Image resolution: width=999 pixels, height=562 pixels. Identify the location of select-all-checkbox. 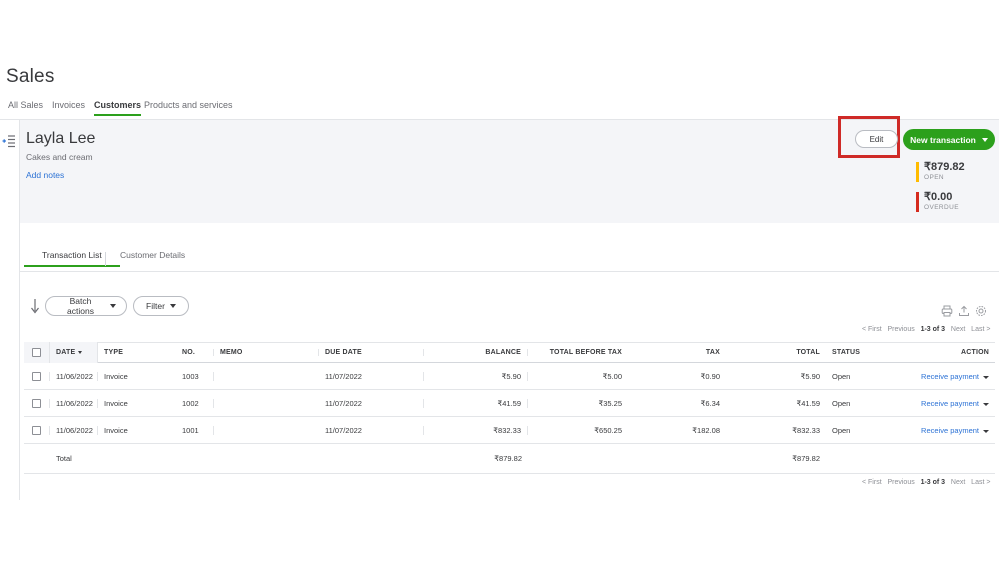
(36, 352).